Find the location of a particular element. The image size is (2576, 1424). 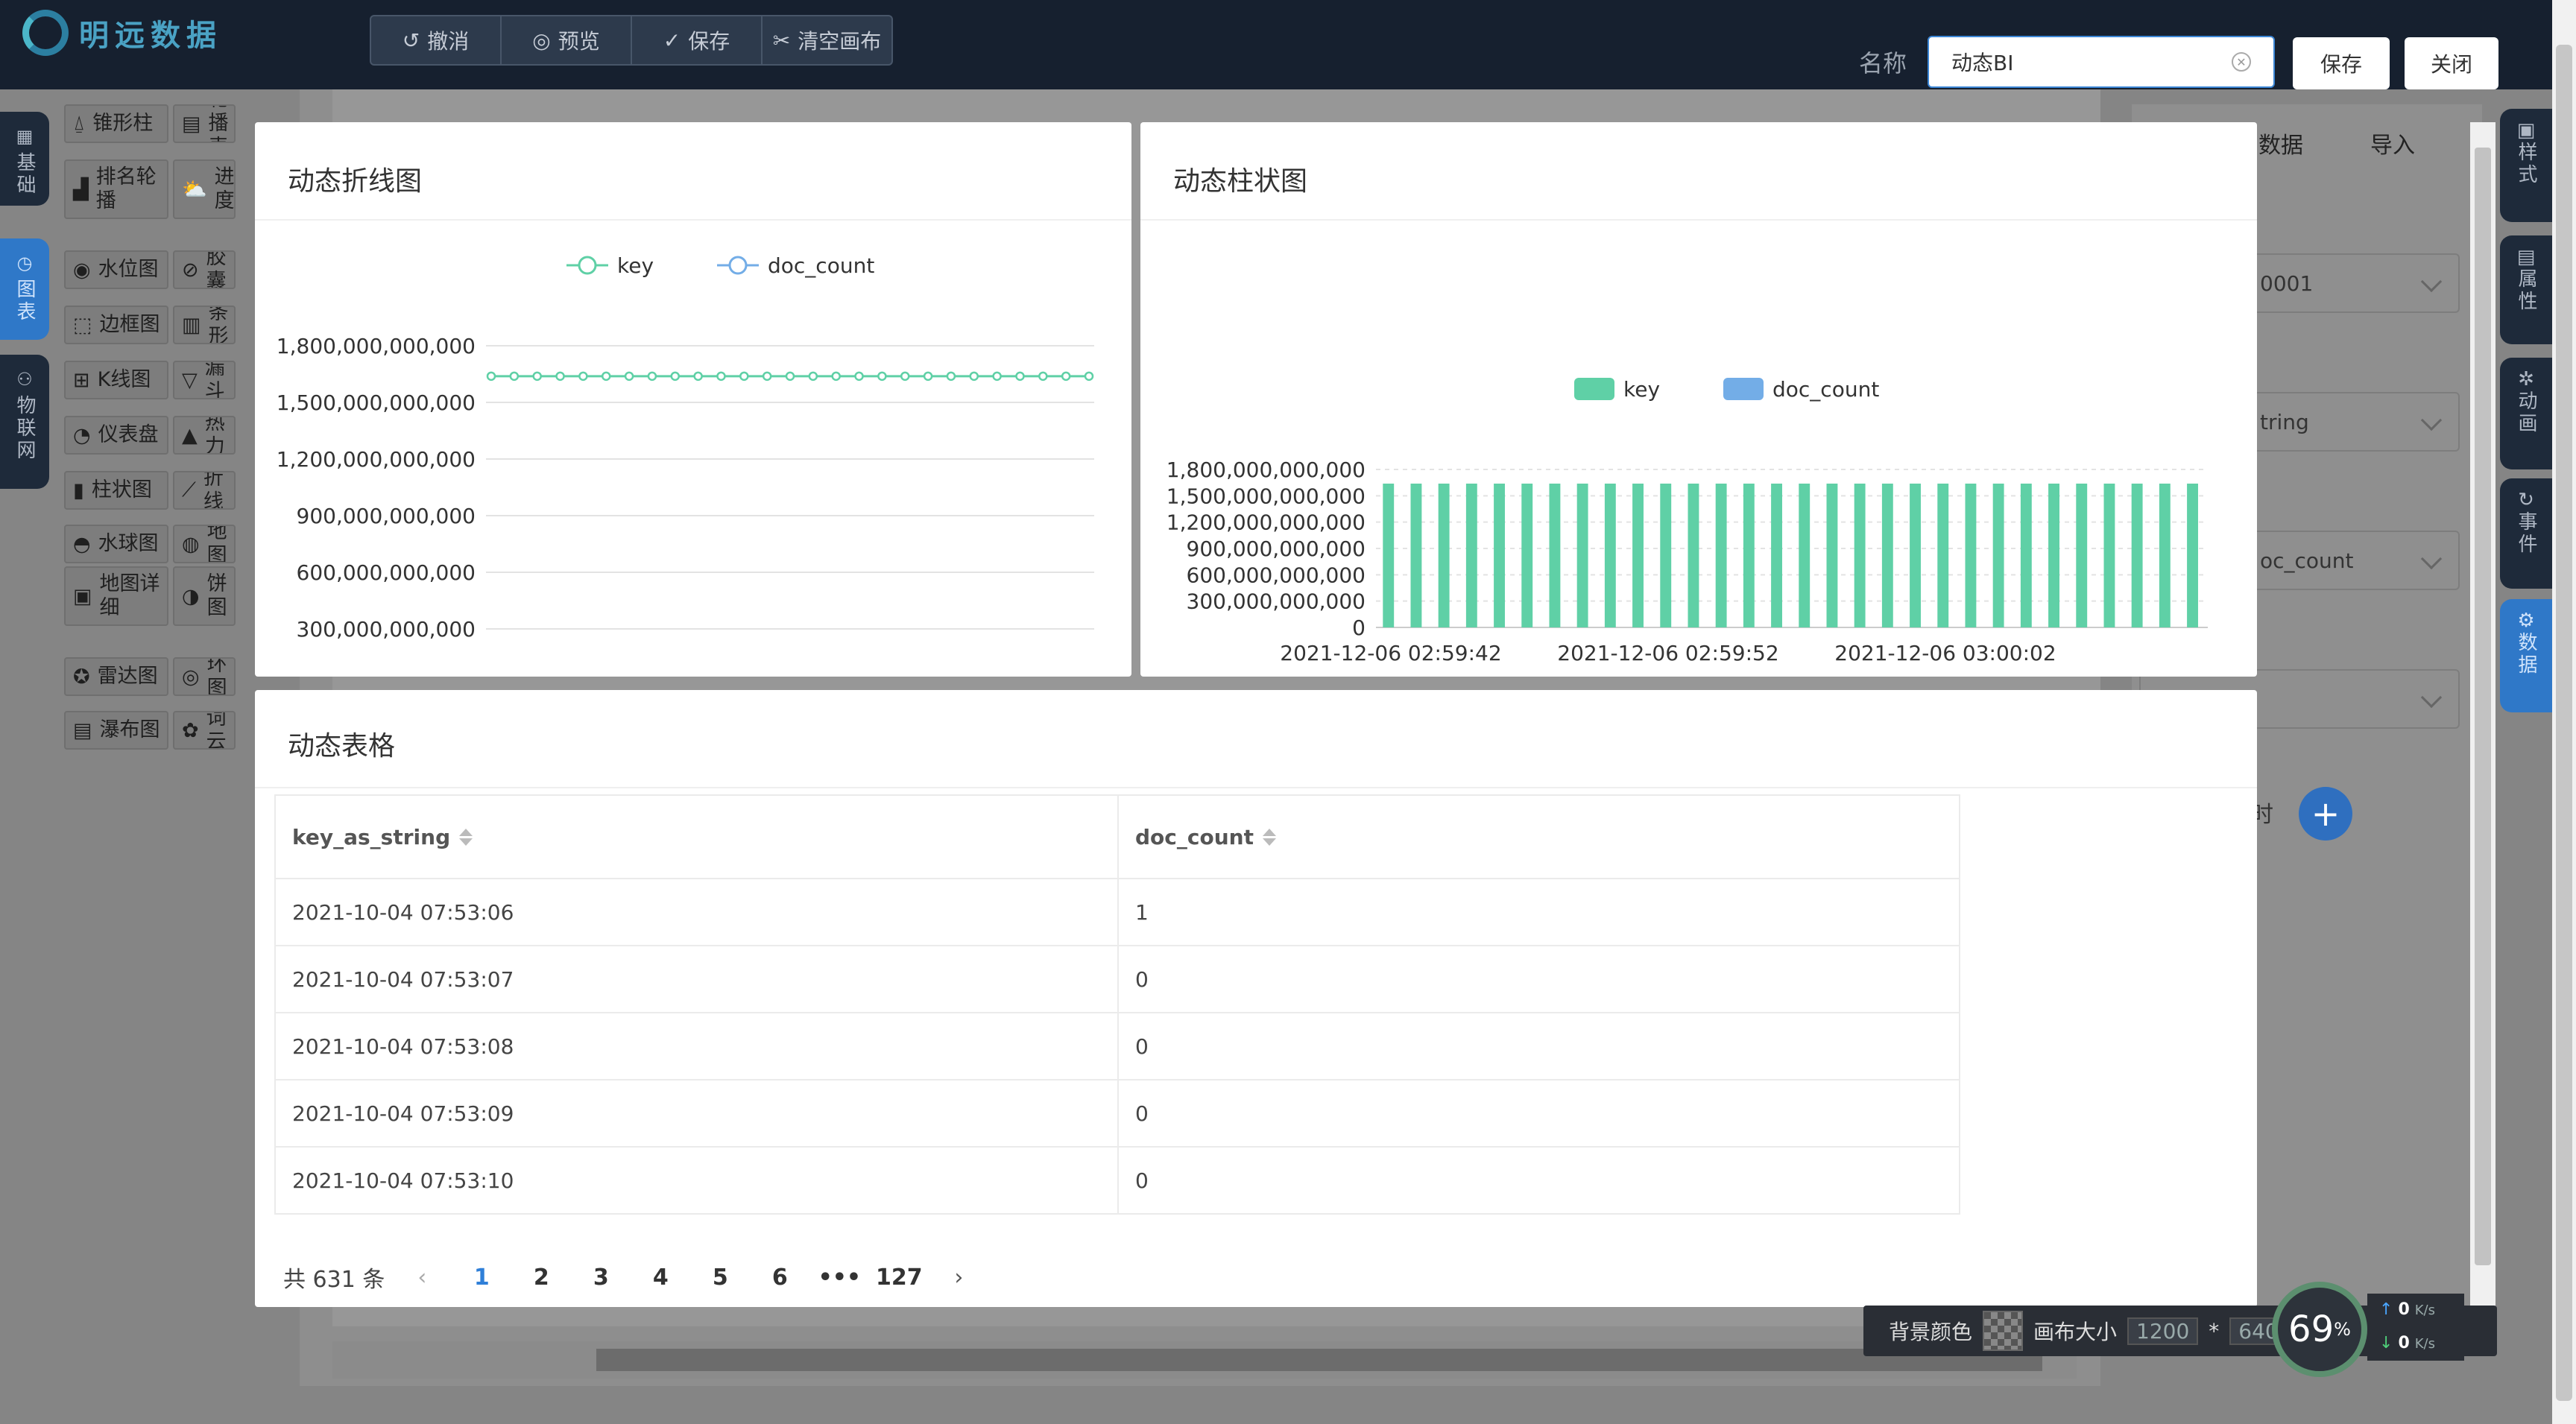

left-nav-item-0: ▦ 基础 is located at coordinates (24, 159).